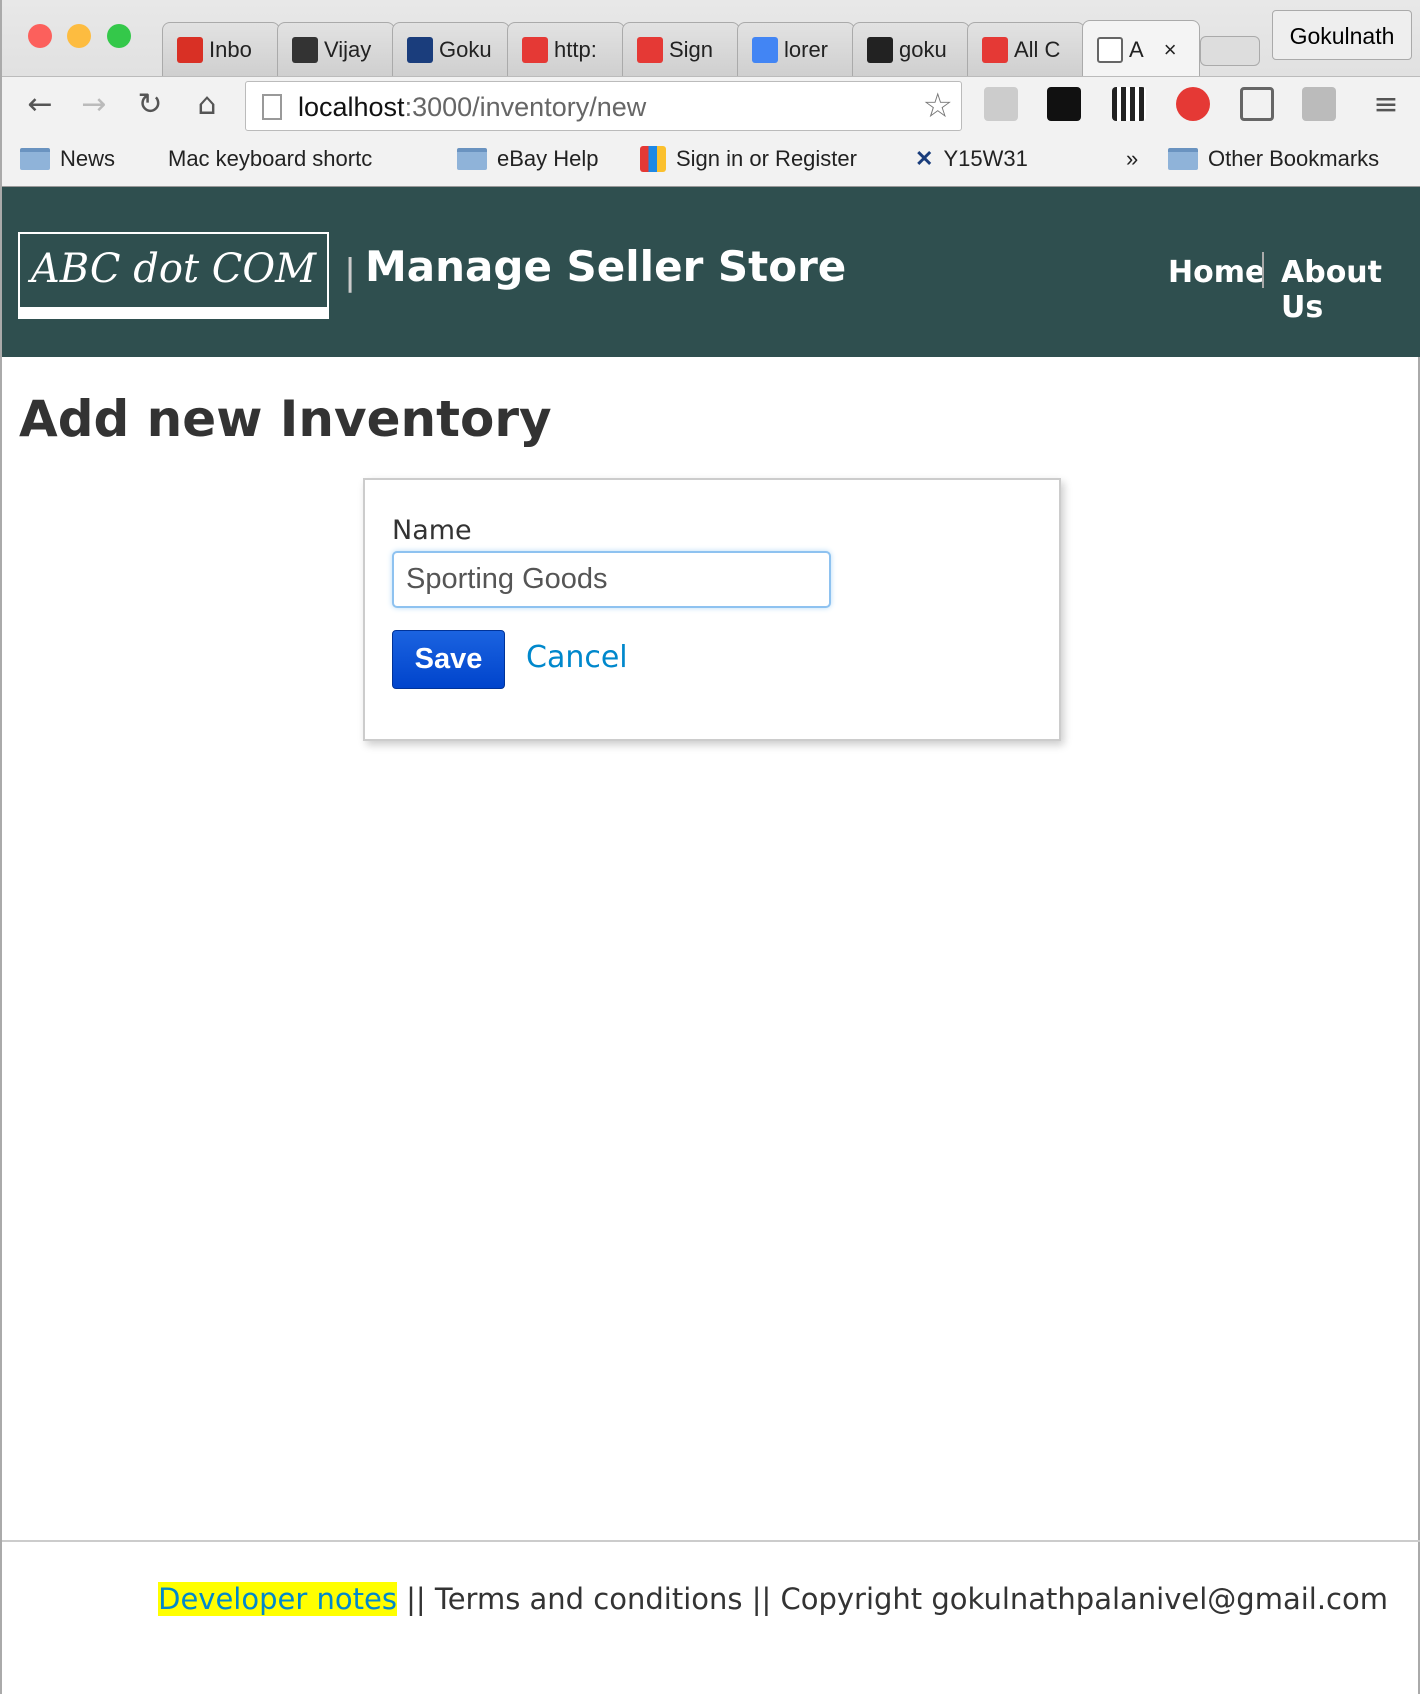 Image resolution: width=1420 pixels, height=1694 pixels. I want to click on bookmark-y15w31: ✕ Y15W31, so click(971, 159).